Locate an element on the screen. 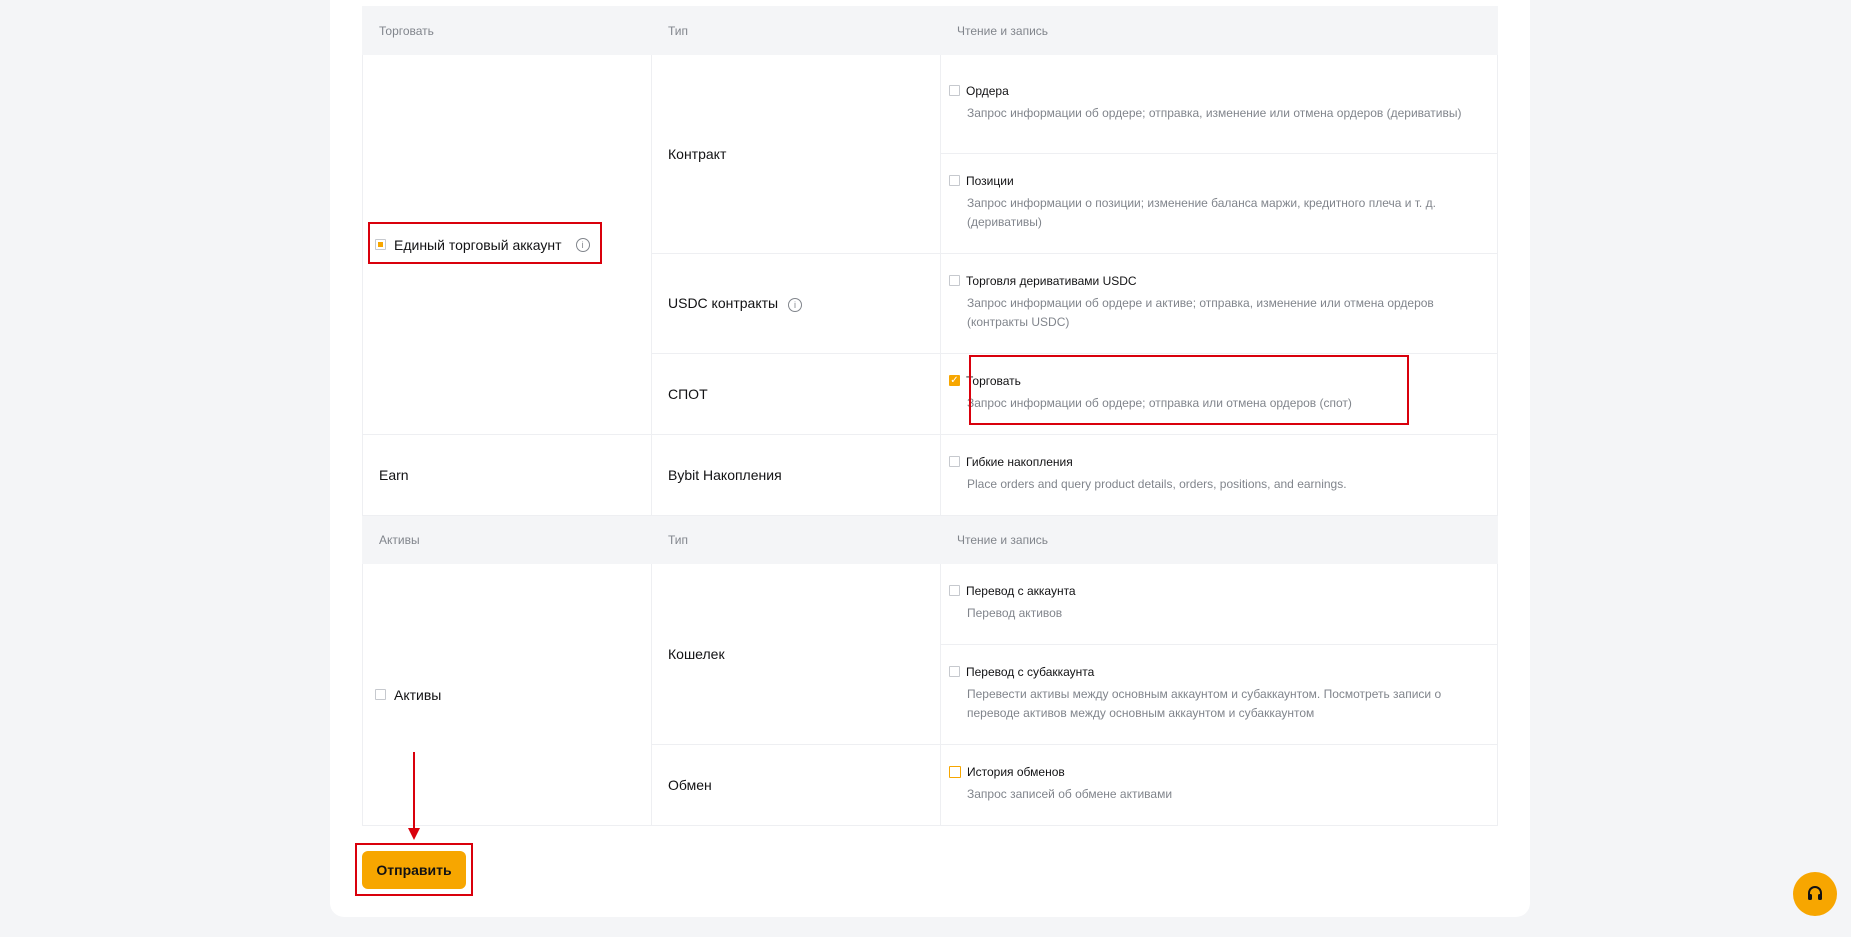  usdc-type-label: USDC контракты is located at coordinates (723, 303).